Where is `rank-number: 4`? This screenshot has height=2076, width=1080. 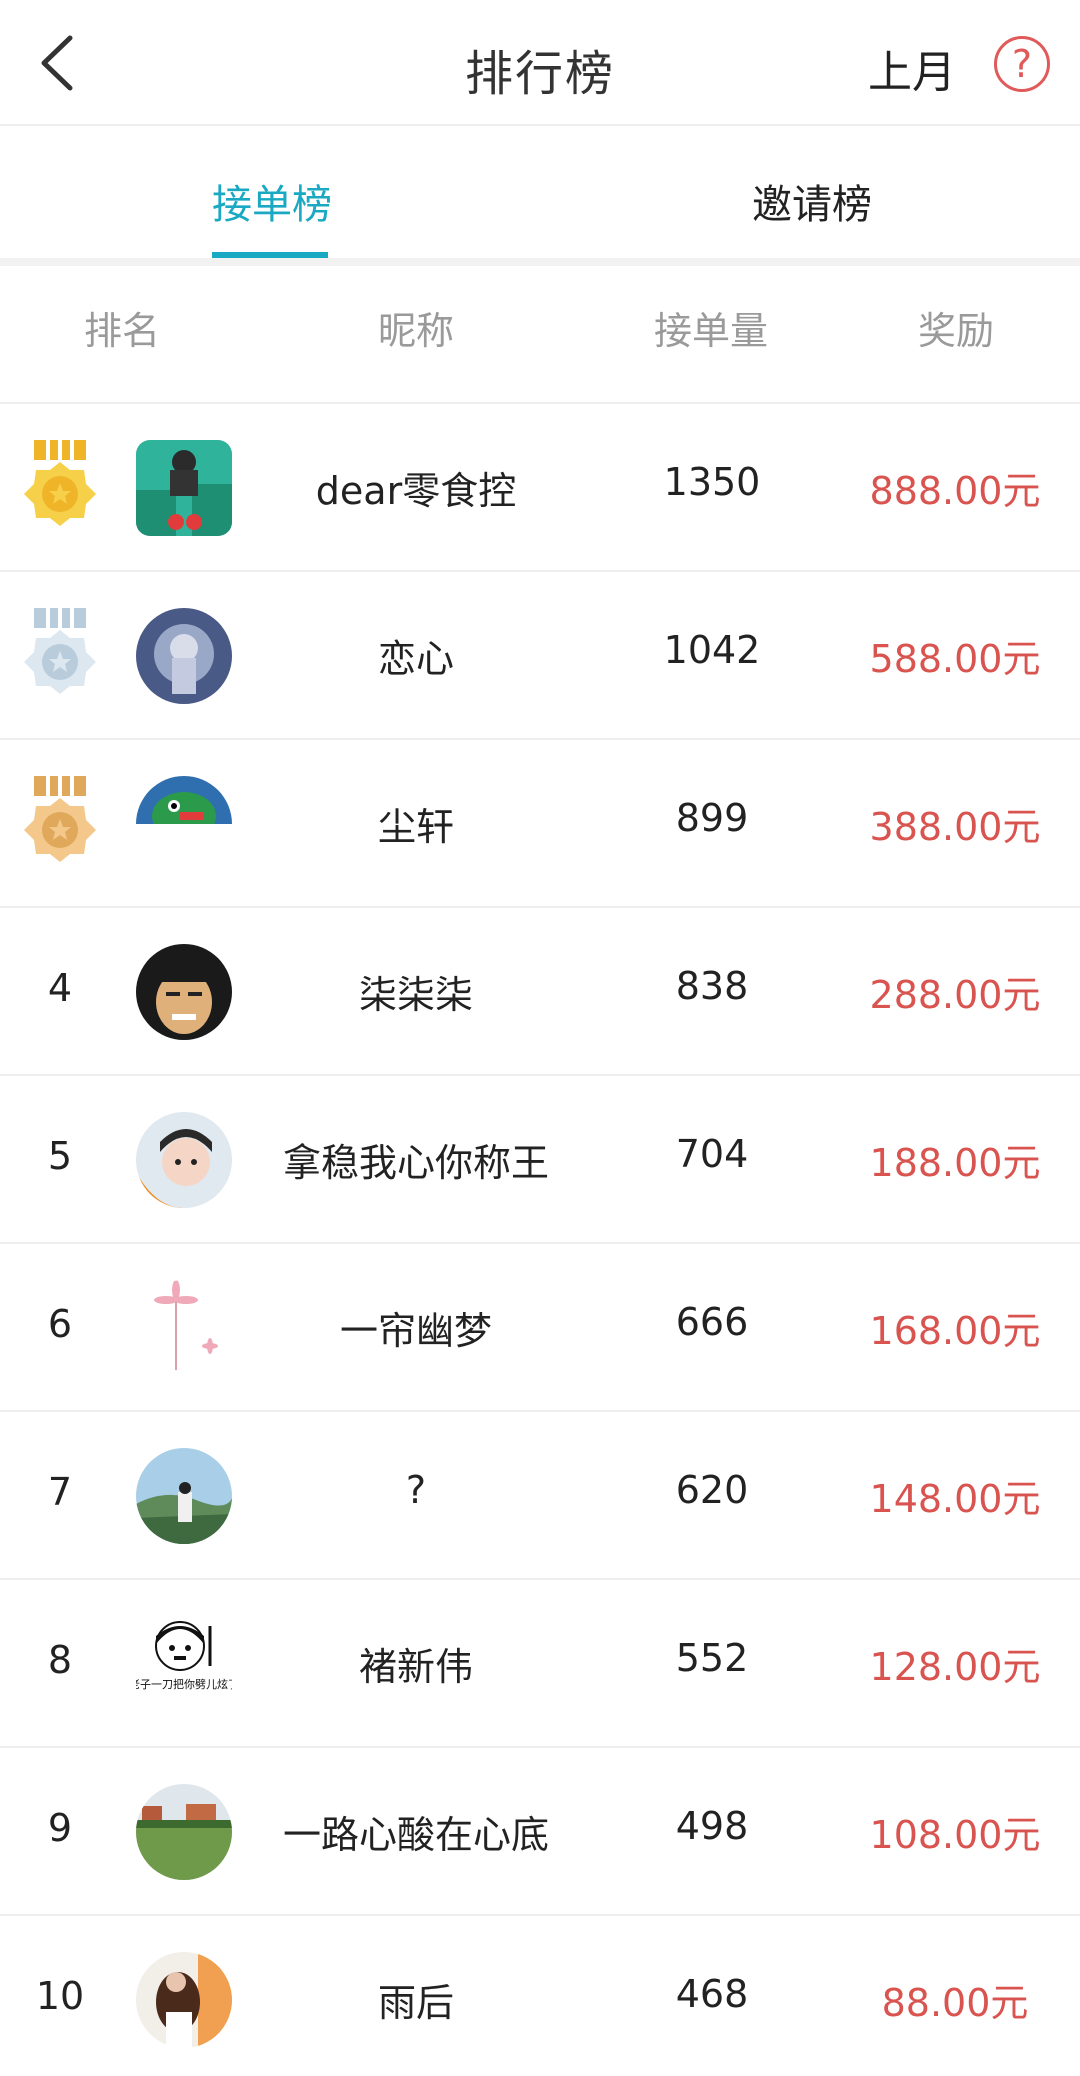
rank-number: 4 is located at coordinates (60, 988).